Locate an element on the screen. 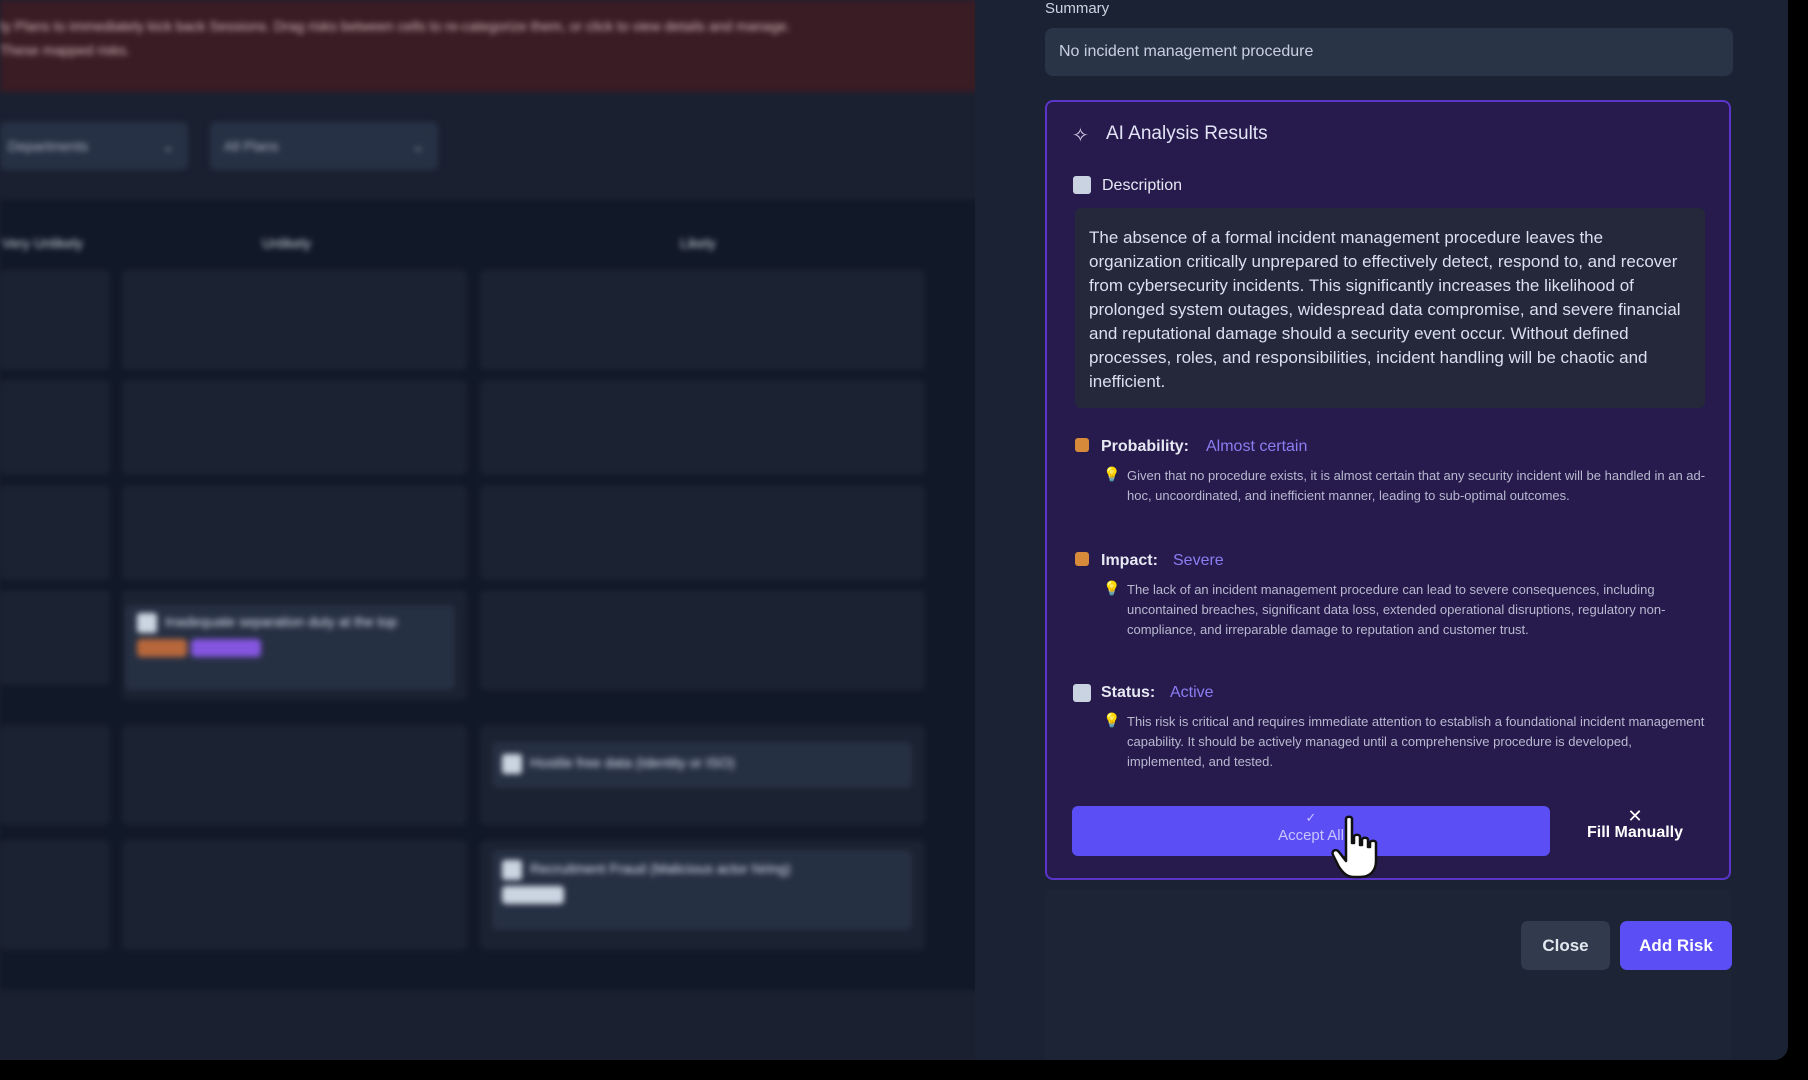  status-label: Status: is located at coordinates (1128, 692).